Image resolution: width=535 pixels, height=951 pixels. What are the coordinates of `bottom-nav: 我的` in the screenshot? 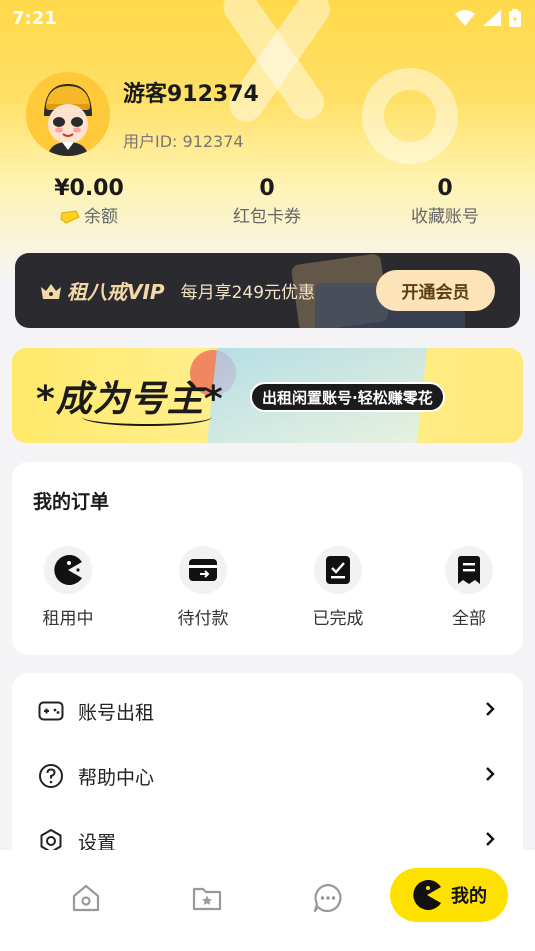 It's located at (267, 900).